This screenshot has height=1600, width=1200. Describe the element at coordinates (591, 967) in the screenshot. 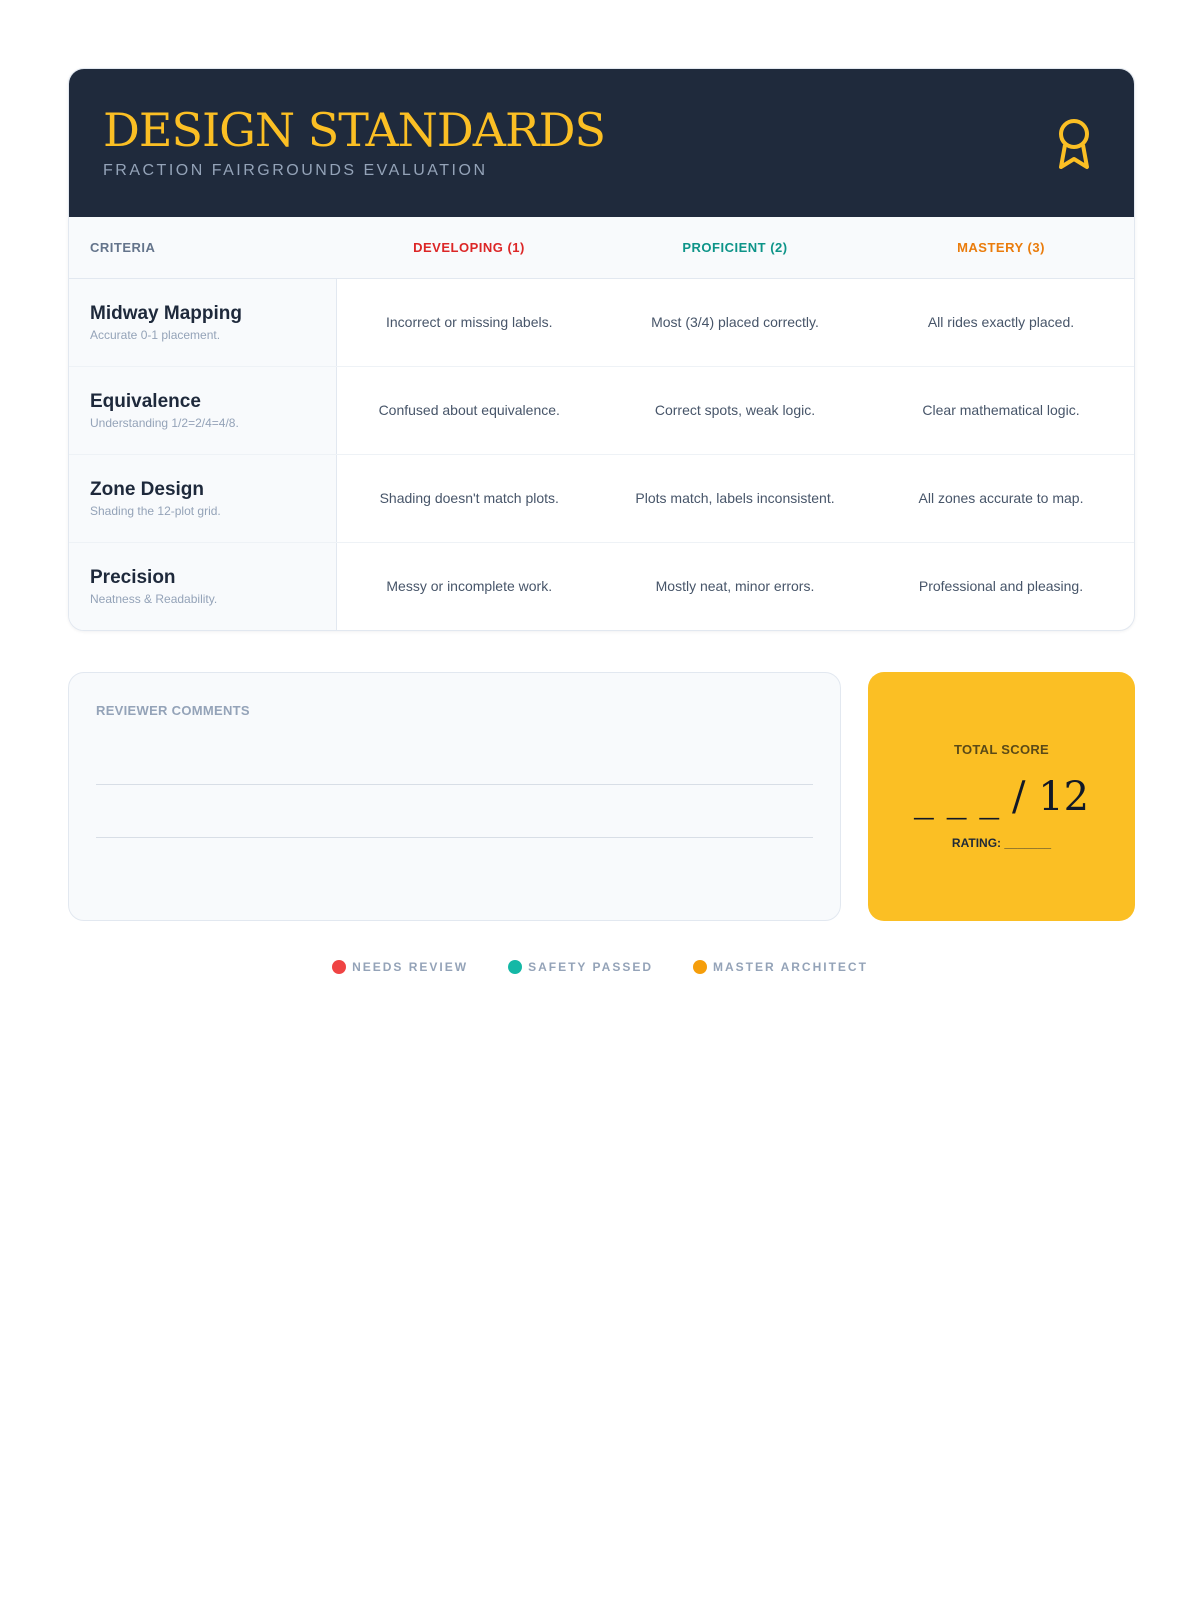

I see `legend-label: SAFETY PASSED` at that location.